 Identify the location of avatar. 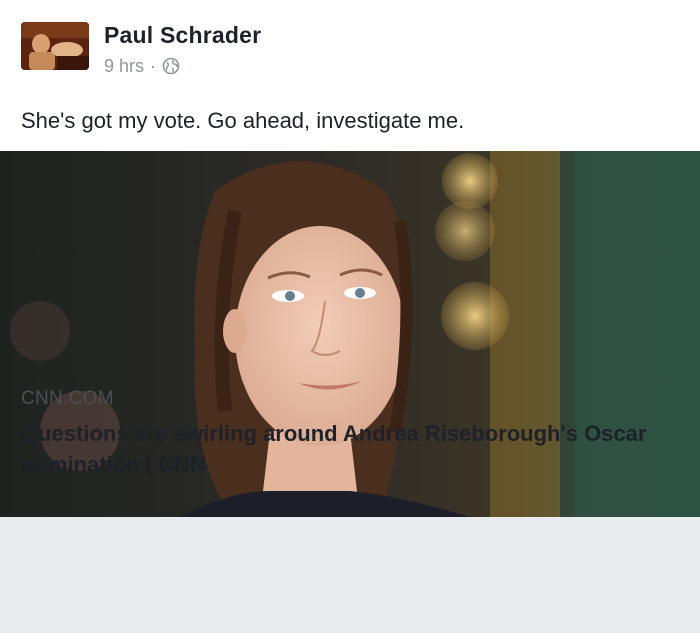
(55, 46).